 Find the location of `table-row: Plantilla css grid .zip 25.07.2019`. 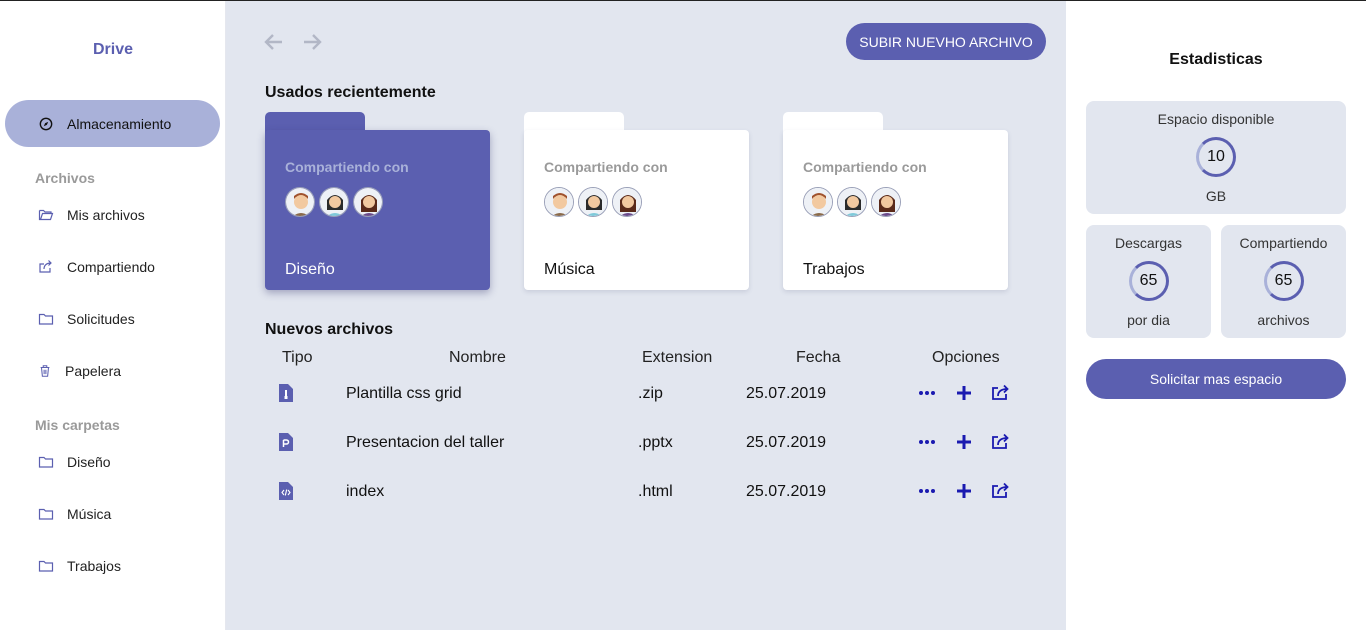

table-row: Plantilla css grid .zip 25.07.2019 is located at coordinates (646, 396).